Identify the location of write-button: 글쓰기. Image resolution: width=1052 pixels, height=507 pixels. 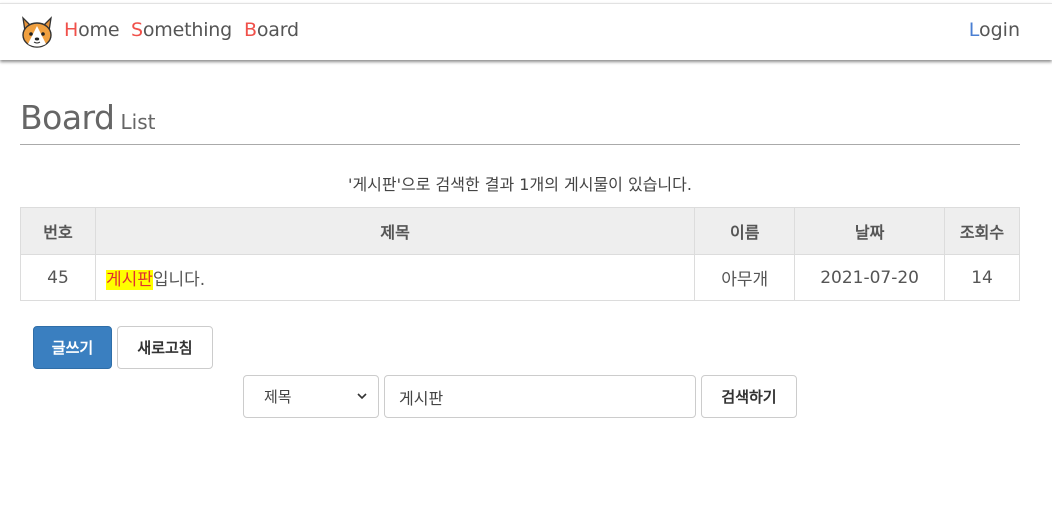
(72, 347).